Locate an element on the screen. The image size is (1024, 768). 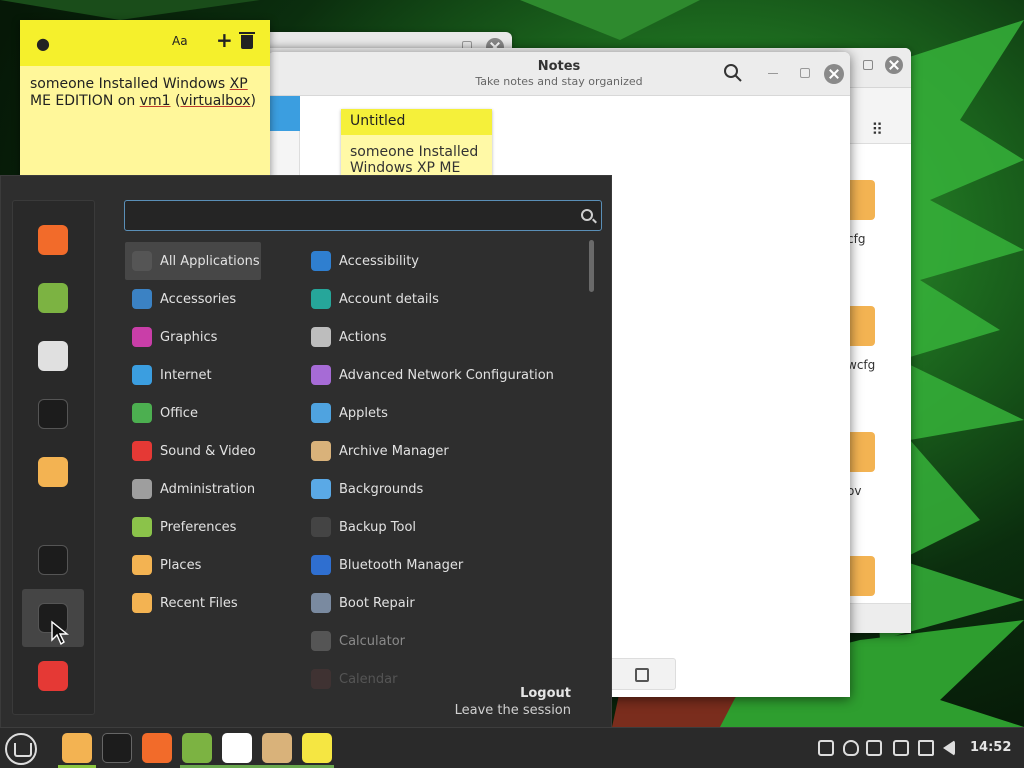
notes-titlebar: Notes Take notes and stay organized is located at coordinates (559, 74).